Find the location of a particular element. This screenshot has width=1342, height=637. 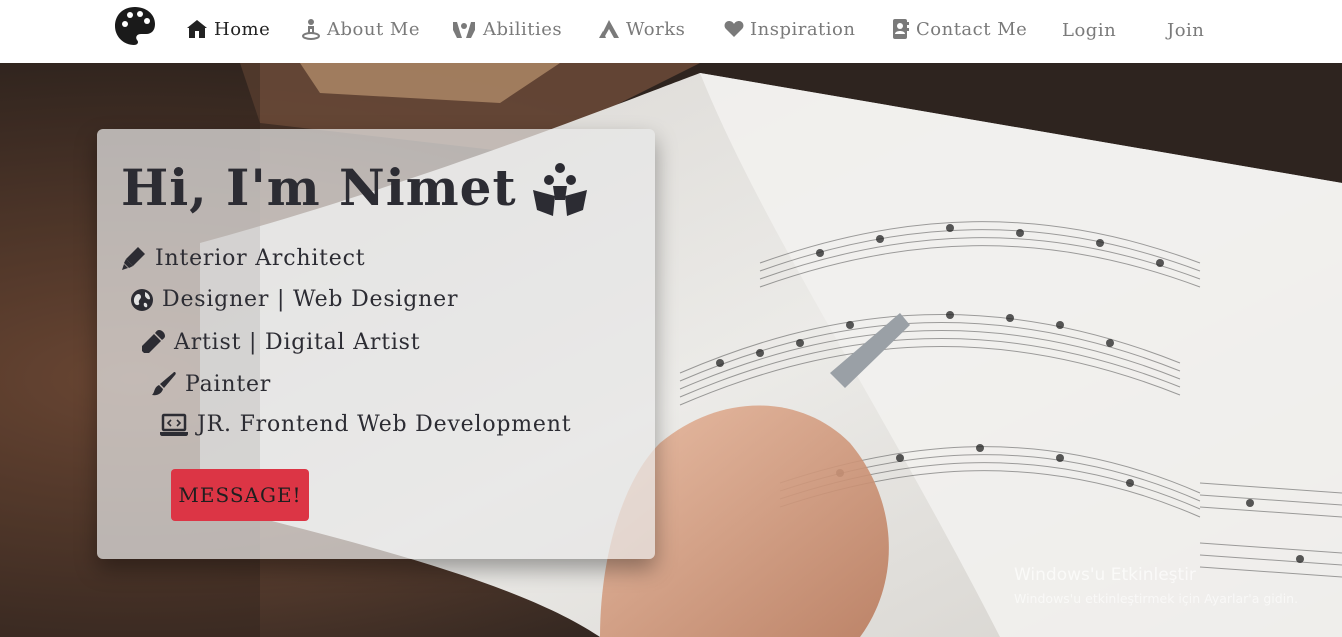

nav-inspiration: Inspiration is located at coordinates (789, 29).